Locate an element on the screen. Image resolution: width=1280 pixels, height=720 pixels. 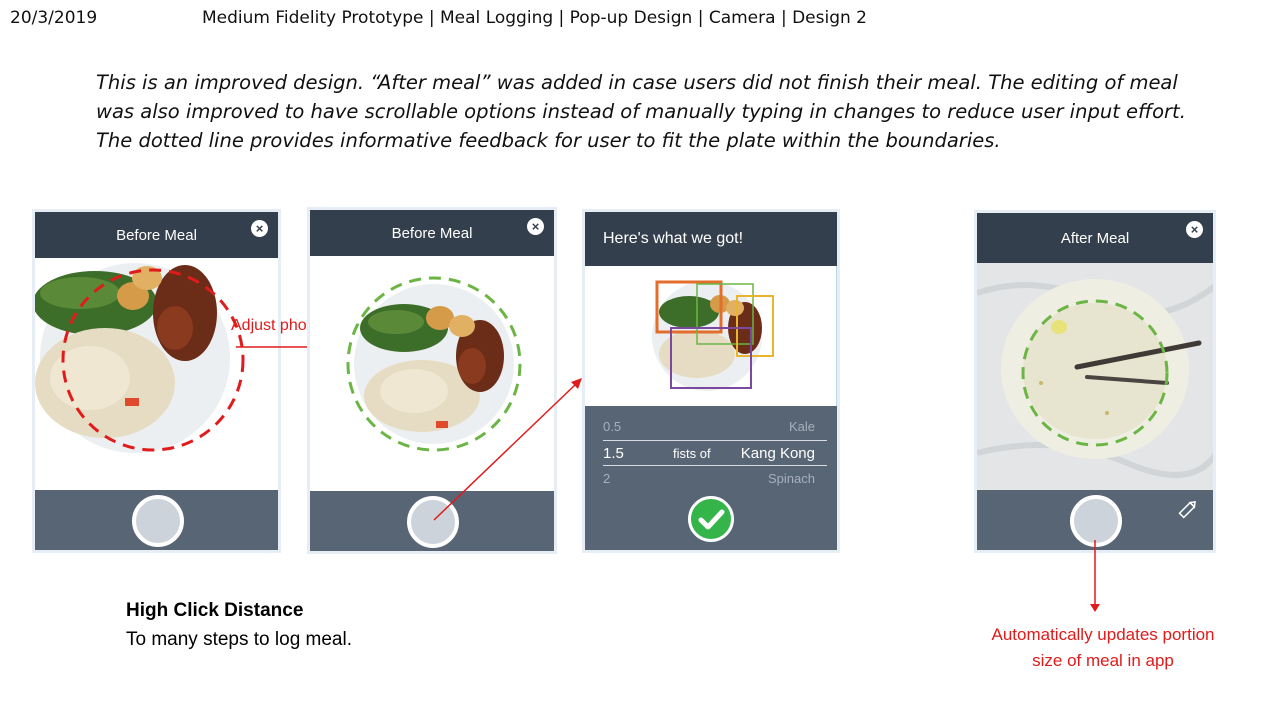
screen-title: Here's what we got! is located at coordinates (673, 238).